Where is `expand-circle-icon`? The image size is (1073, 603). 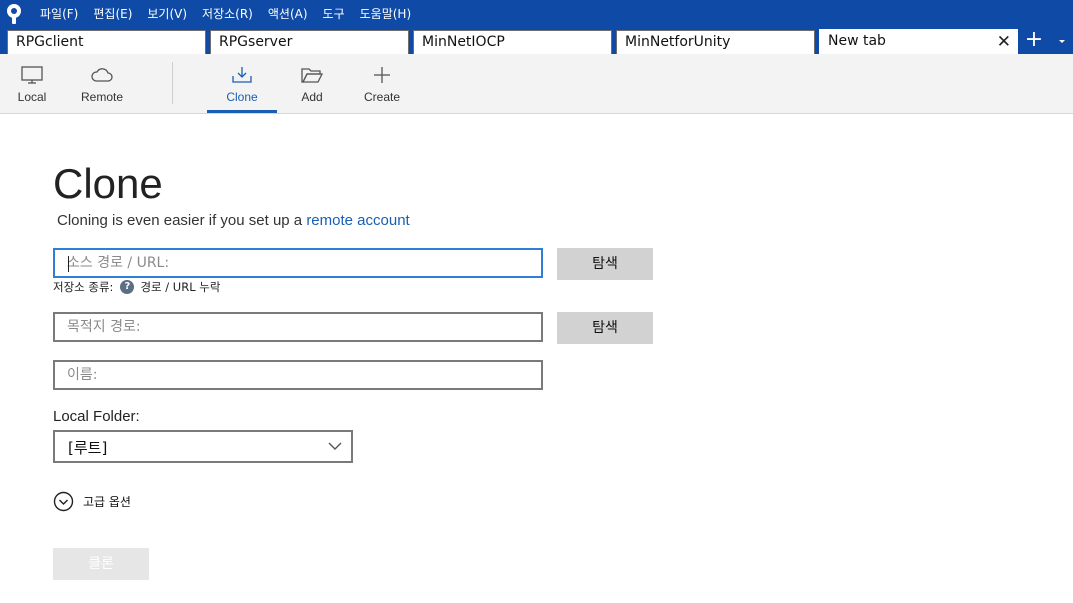
expand-circle-icon is located at coordinates (63, 501).